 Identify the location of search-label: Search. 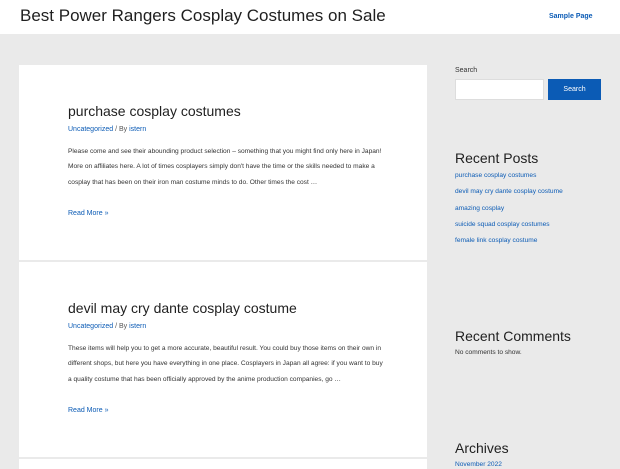
(466, 70).